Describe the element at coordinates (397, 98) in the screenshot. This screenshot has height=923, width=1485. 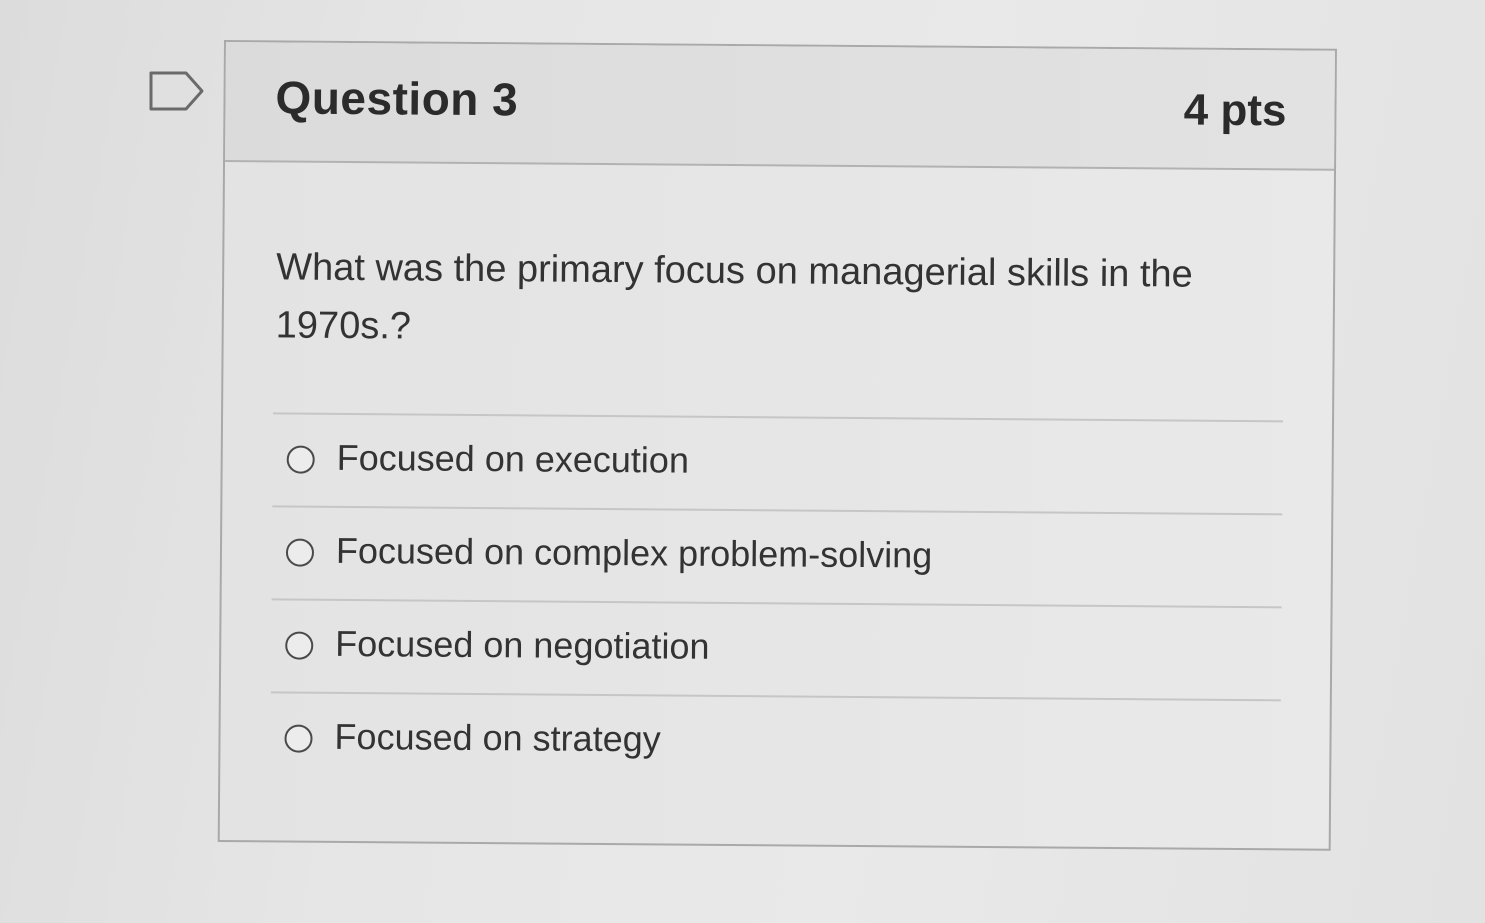
I see `question-title: Question 3` at that location.